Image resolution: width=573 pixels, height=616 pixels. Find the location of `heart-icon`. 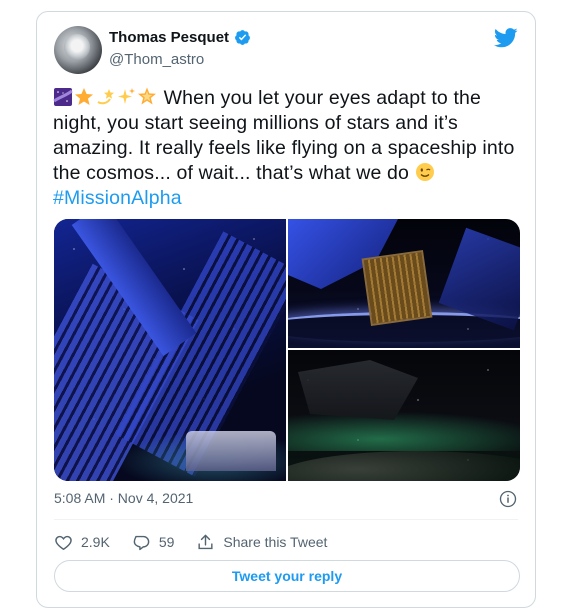

heart-icon is located at coordinates (63, 542).